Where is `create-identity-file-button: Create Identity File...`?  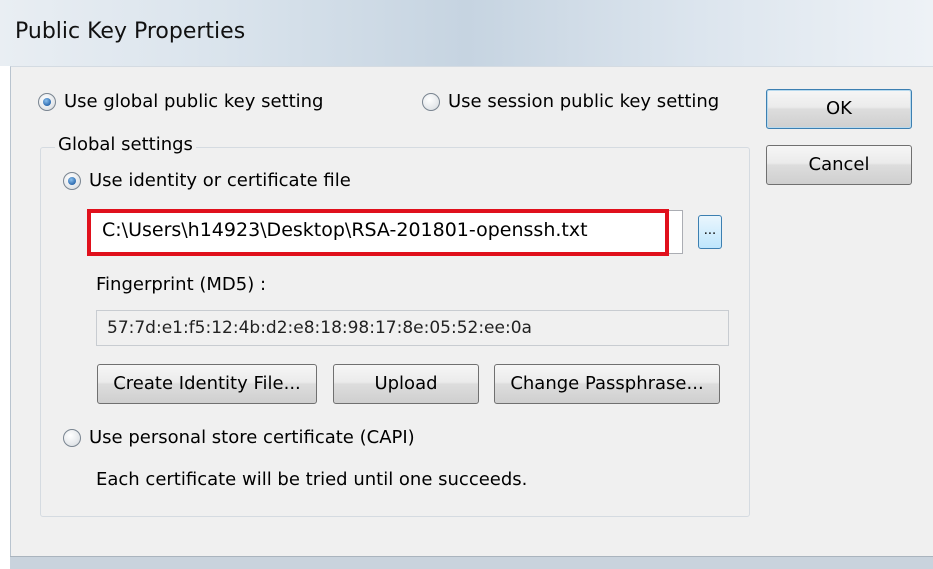 create-identity-file-button: Create Identity File... is located at coordinates (207, 384).